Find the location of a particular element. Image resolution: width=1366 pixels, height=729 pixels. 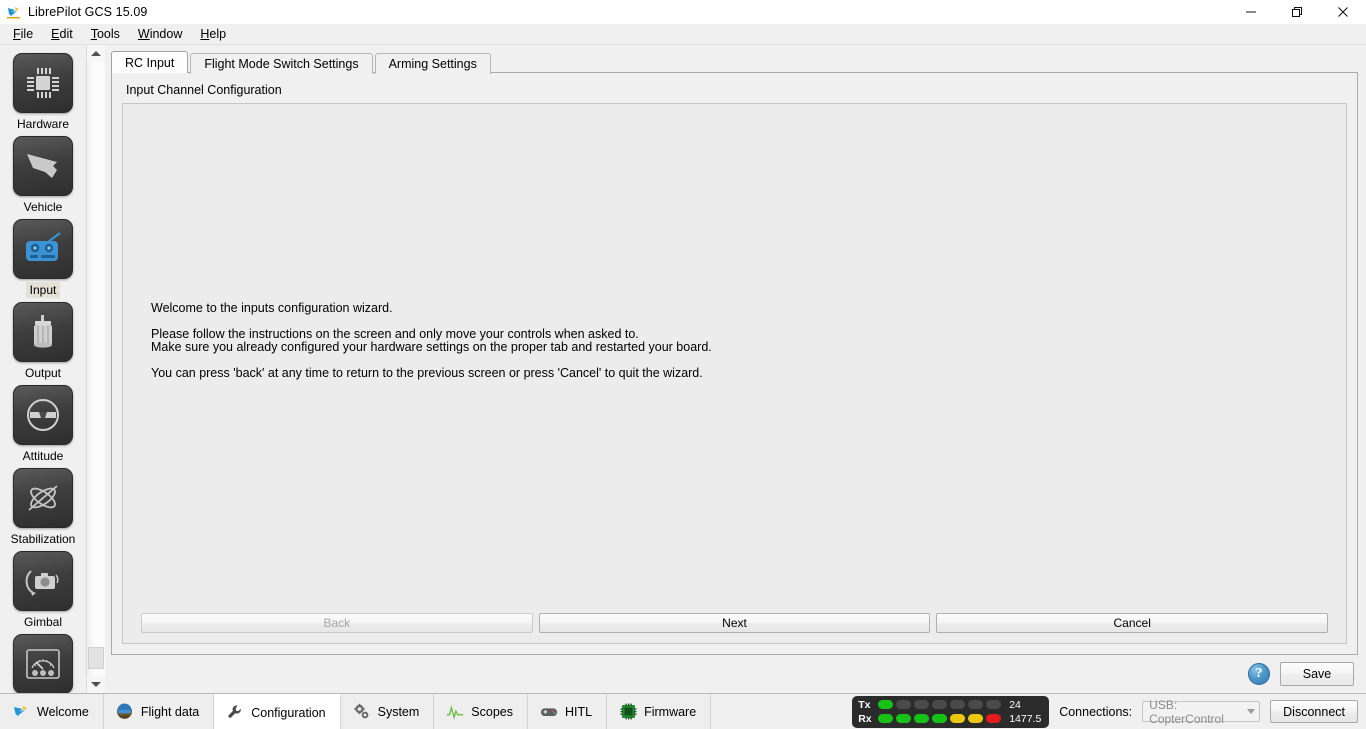

sidebar-item-input: Input is located at coordinates (43, 258).